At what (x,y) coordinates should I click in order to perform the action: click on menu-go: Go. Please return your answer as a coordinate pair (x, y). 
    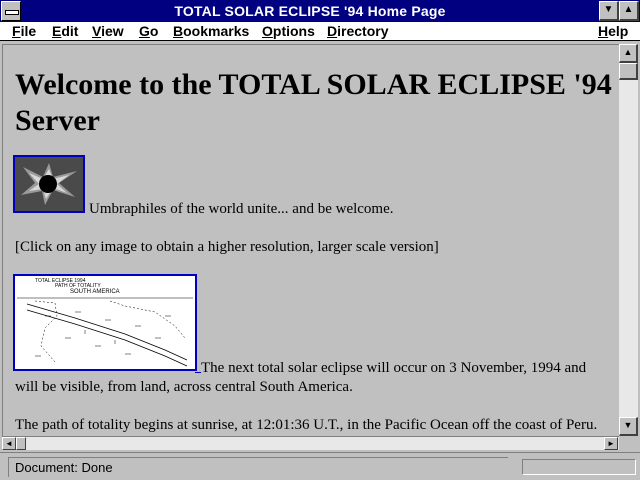
    Looking at the image, I should click on (148, 31).